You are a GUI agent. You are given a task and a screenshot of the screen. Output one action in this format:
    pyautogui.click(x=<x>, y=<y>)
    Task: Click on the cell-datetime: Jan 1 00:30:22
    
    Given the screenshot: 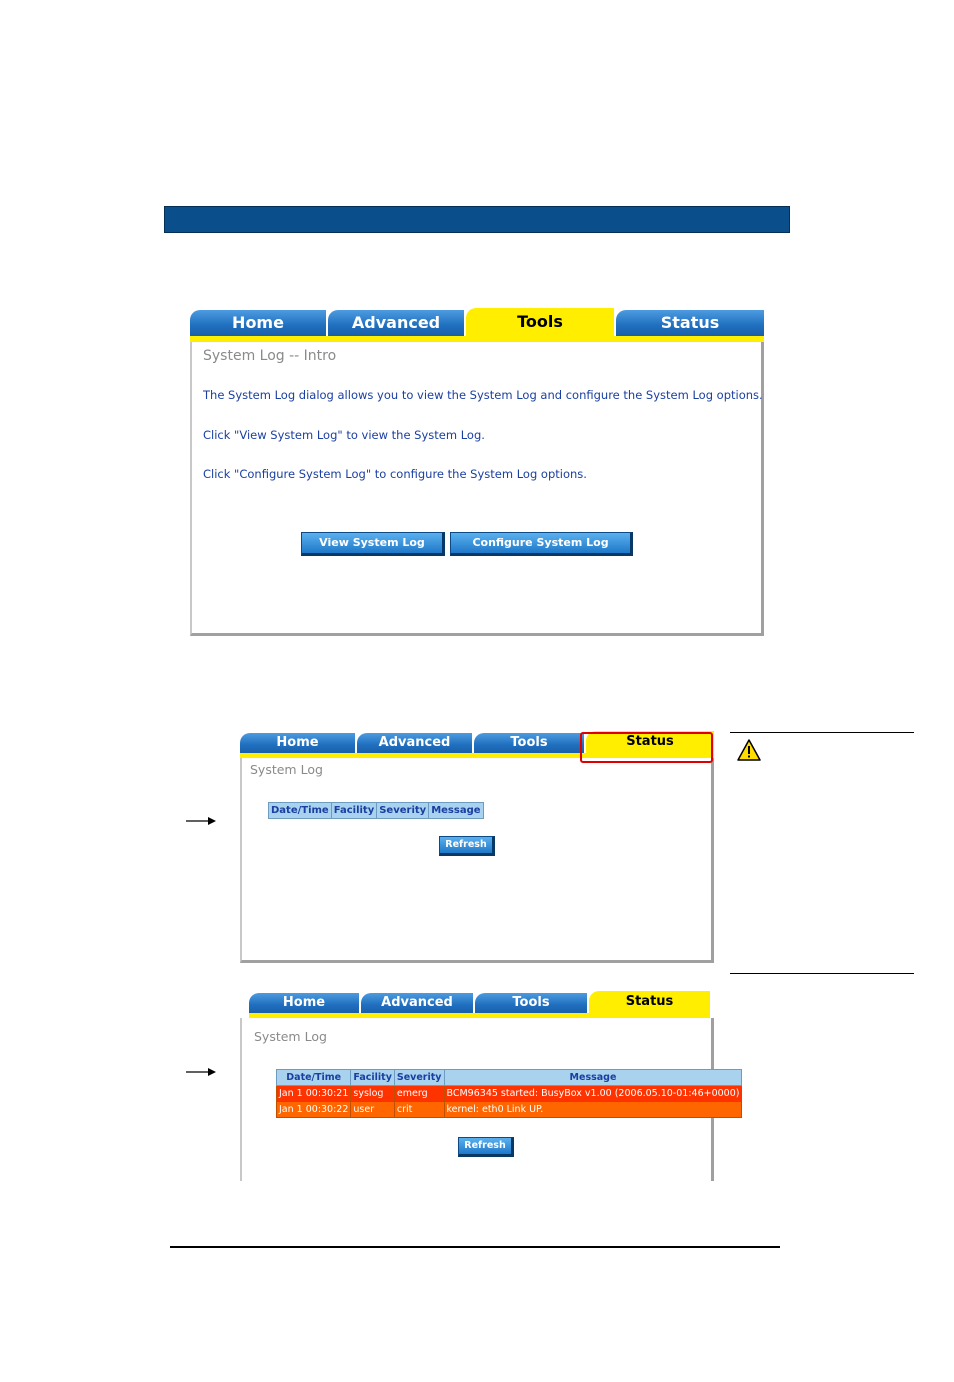 What is the action you would take?
    pyautogui.click(x=313, y=1109)
    